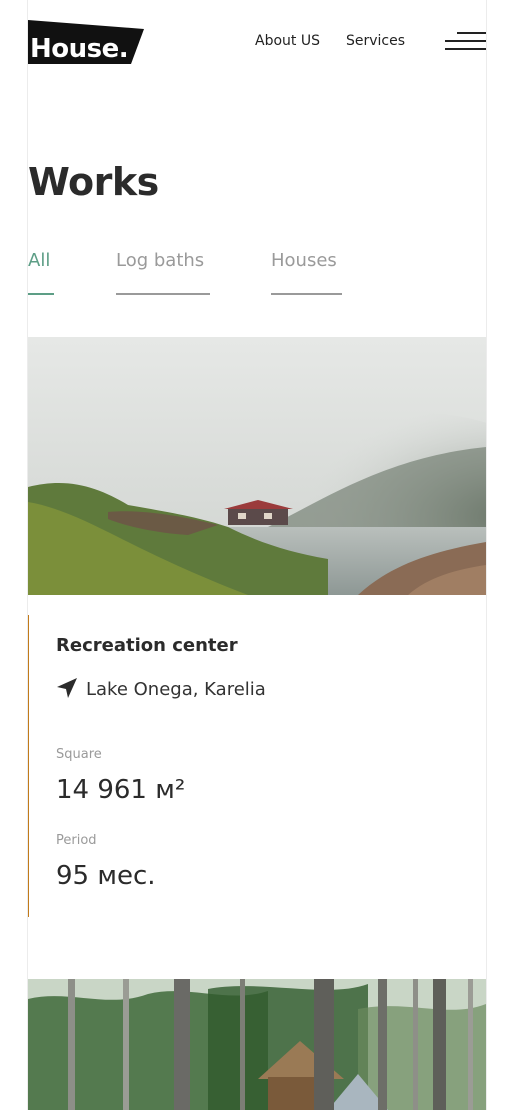  Describe the element at coordinates (93, 182) in the screenshot. I see `page-title: Works` at that location.